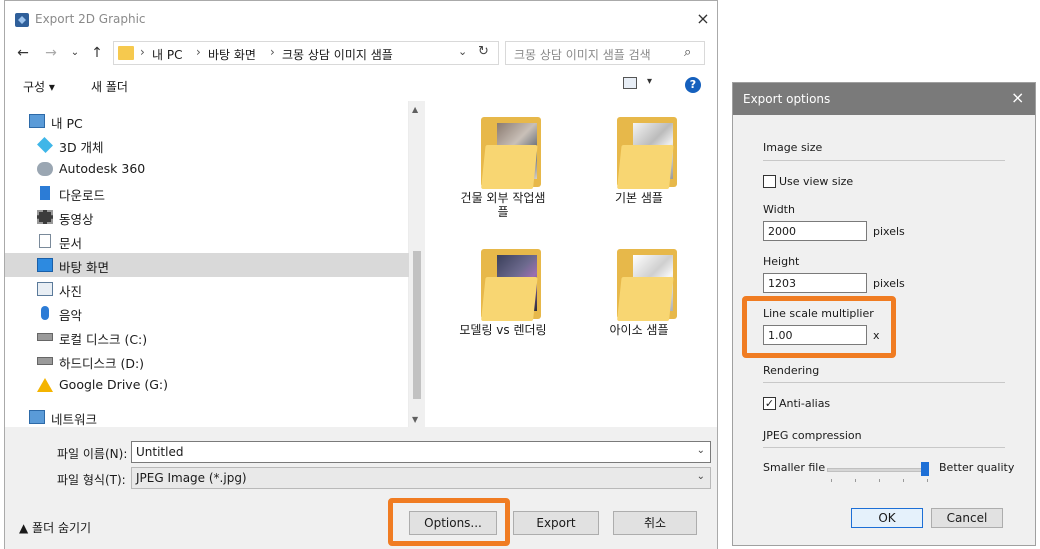  Describe the element at coordinates (207, 289) in the screenshot. I see `sidebar-item-pictures: 사진` at that location.